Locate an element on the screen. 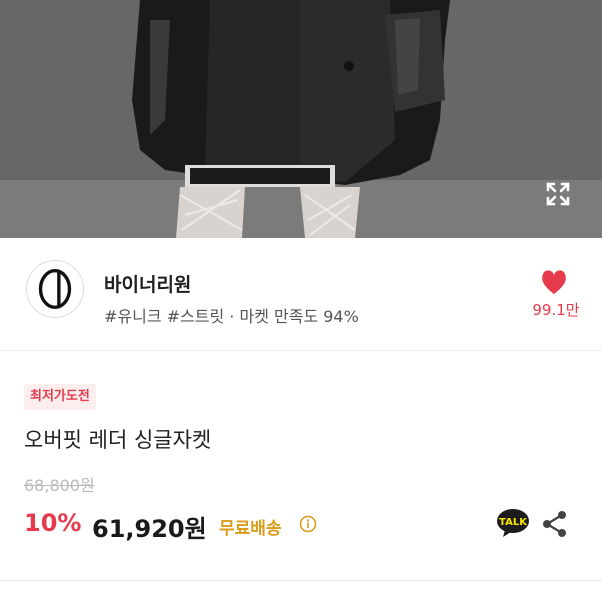 Image resolution: width=602 pixels, height=602 pixels. kakaotalk-icon: TALK is located at coordinates (513, 523).